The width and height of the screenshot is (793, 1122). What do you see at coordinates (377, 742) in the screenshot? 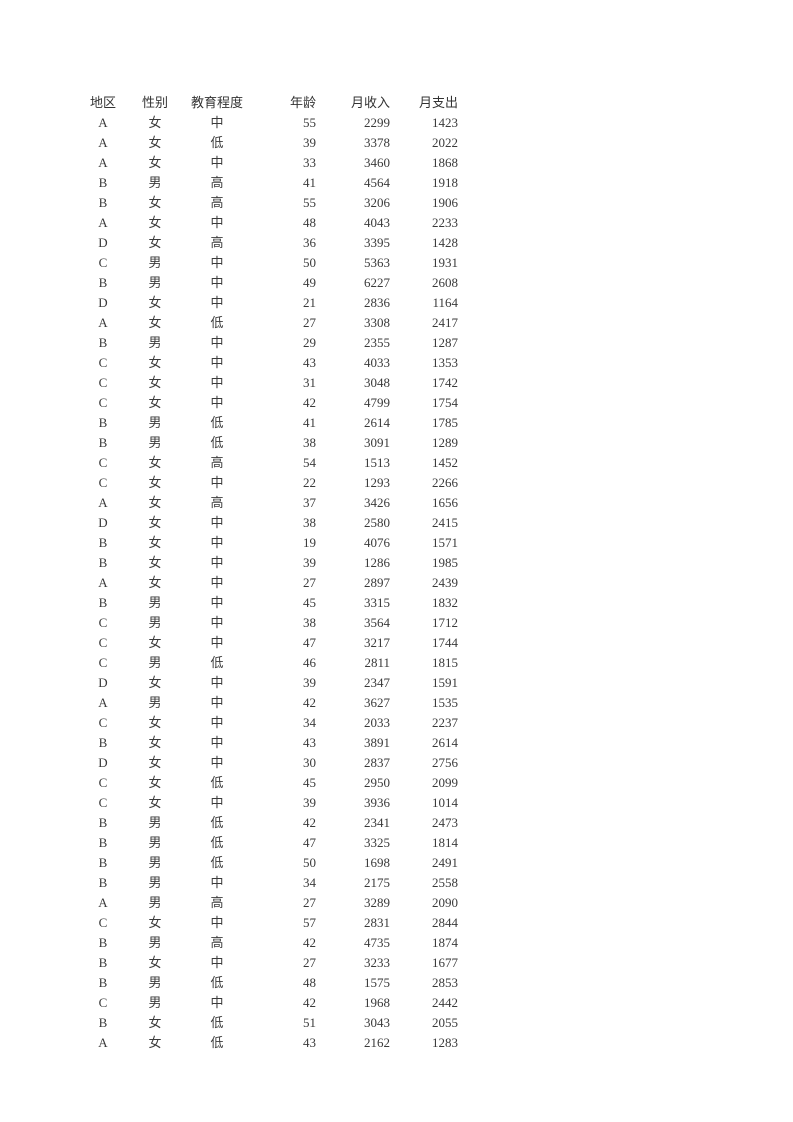
I see `cell-income: 3891` at bounding box center [377, 742].